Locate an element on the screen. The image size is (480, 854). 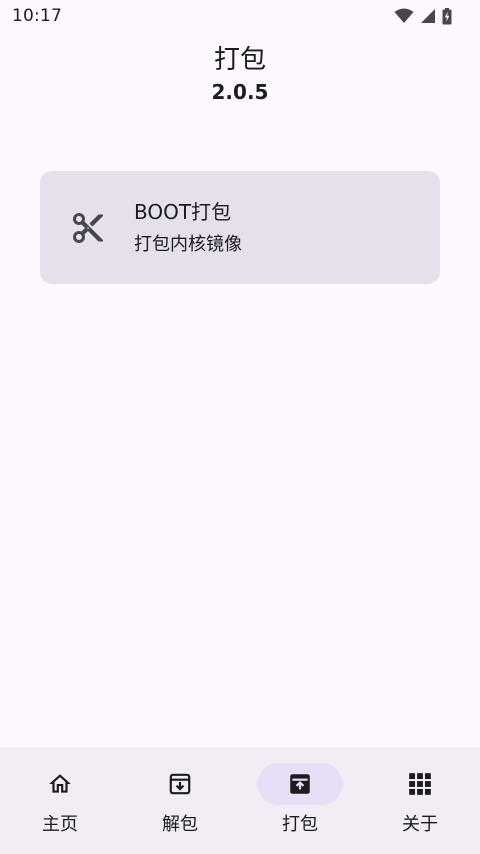
bottom-navigation: 主页 解包 打包 关于 is located at coordinates (240, 800).